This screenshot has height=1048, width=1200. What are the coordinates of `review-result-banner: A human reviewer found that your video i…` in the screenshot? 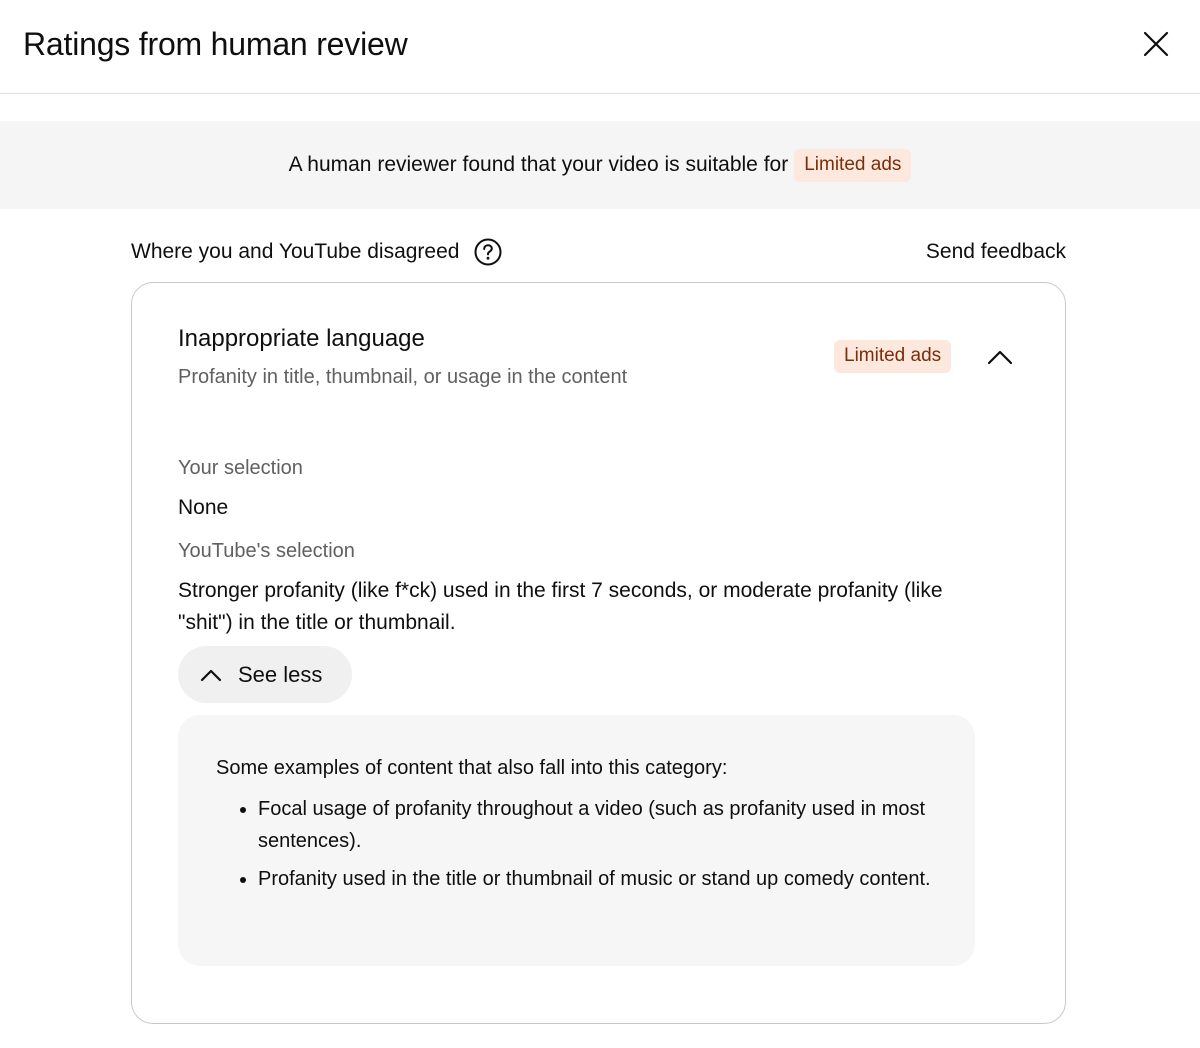 It's located at (600, 165).